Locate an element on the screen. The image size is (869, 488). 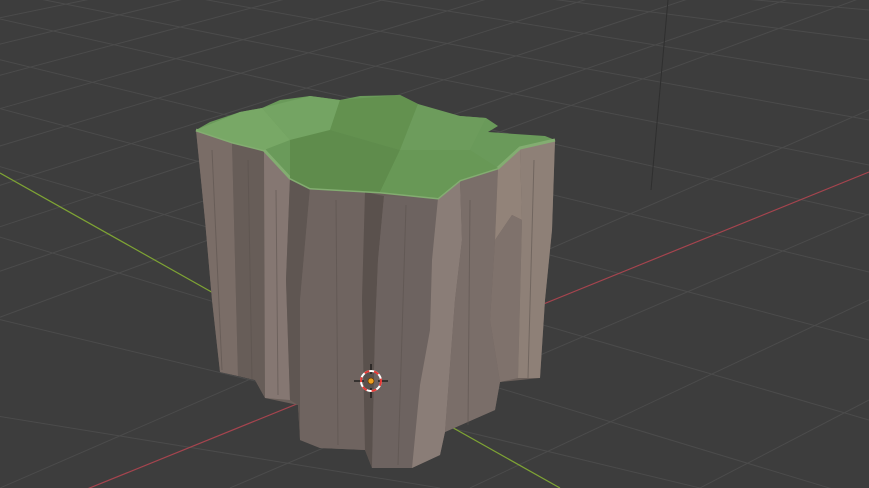
z-axis-line is located at coordinates (659, 95).